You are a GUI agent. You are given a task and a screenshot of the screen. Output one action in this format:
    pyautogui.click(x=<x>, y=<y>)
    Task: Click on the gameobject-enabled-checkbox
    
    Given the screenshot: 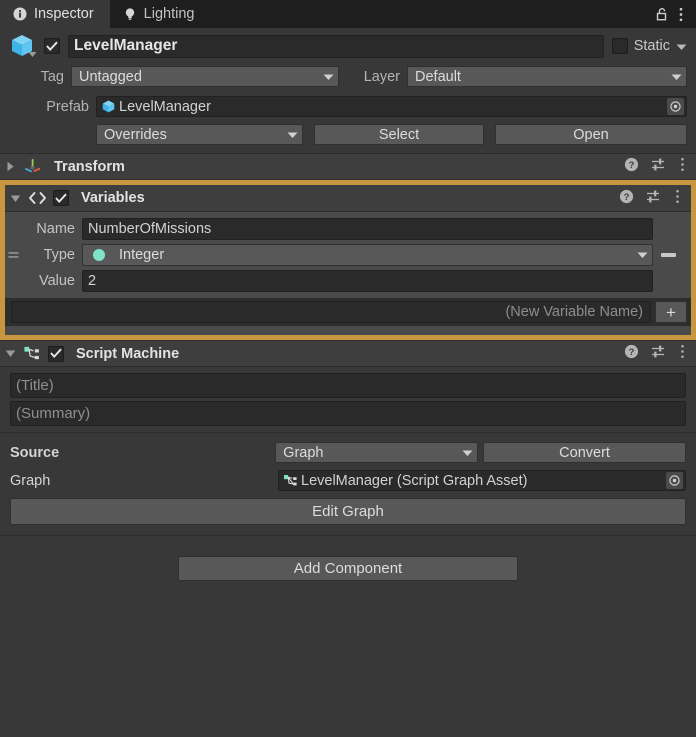 What is the action you would take?
    pyautogui.click(x=52, y=46)
    